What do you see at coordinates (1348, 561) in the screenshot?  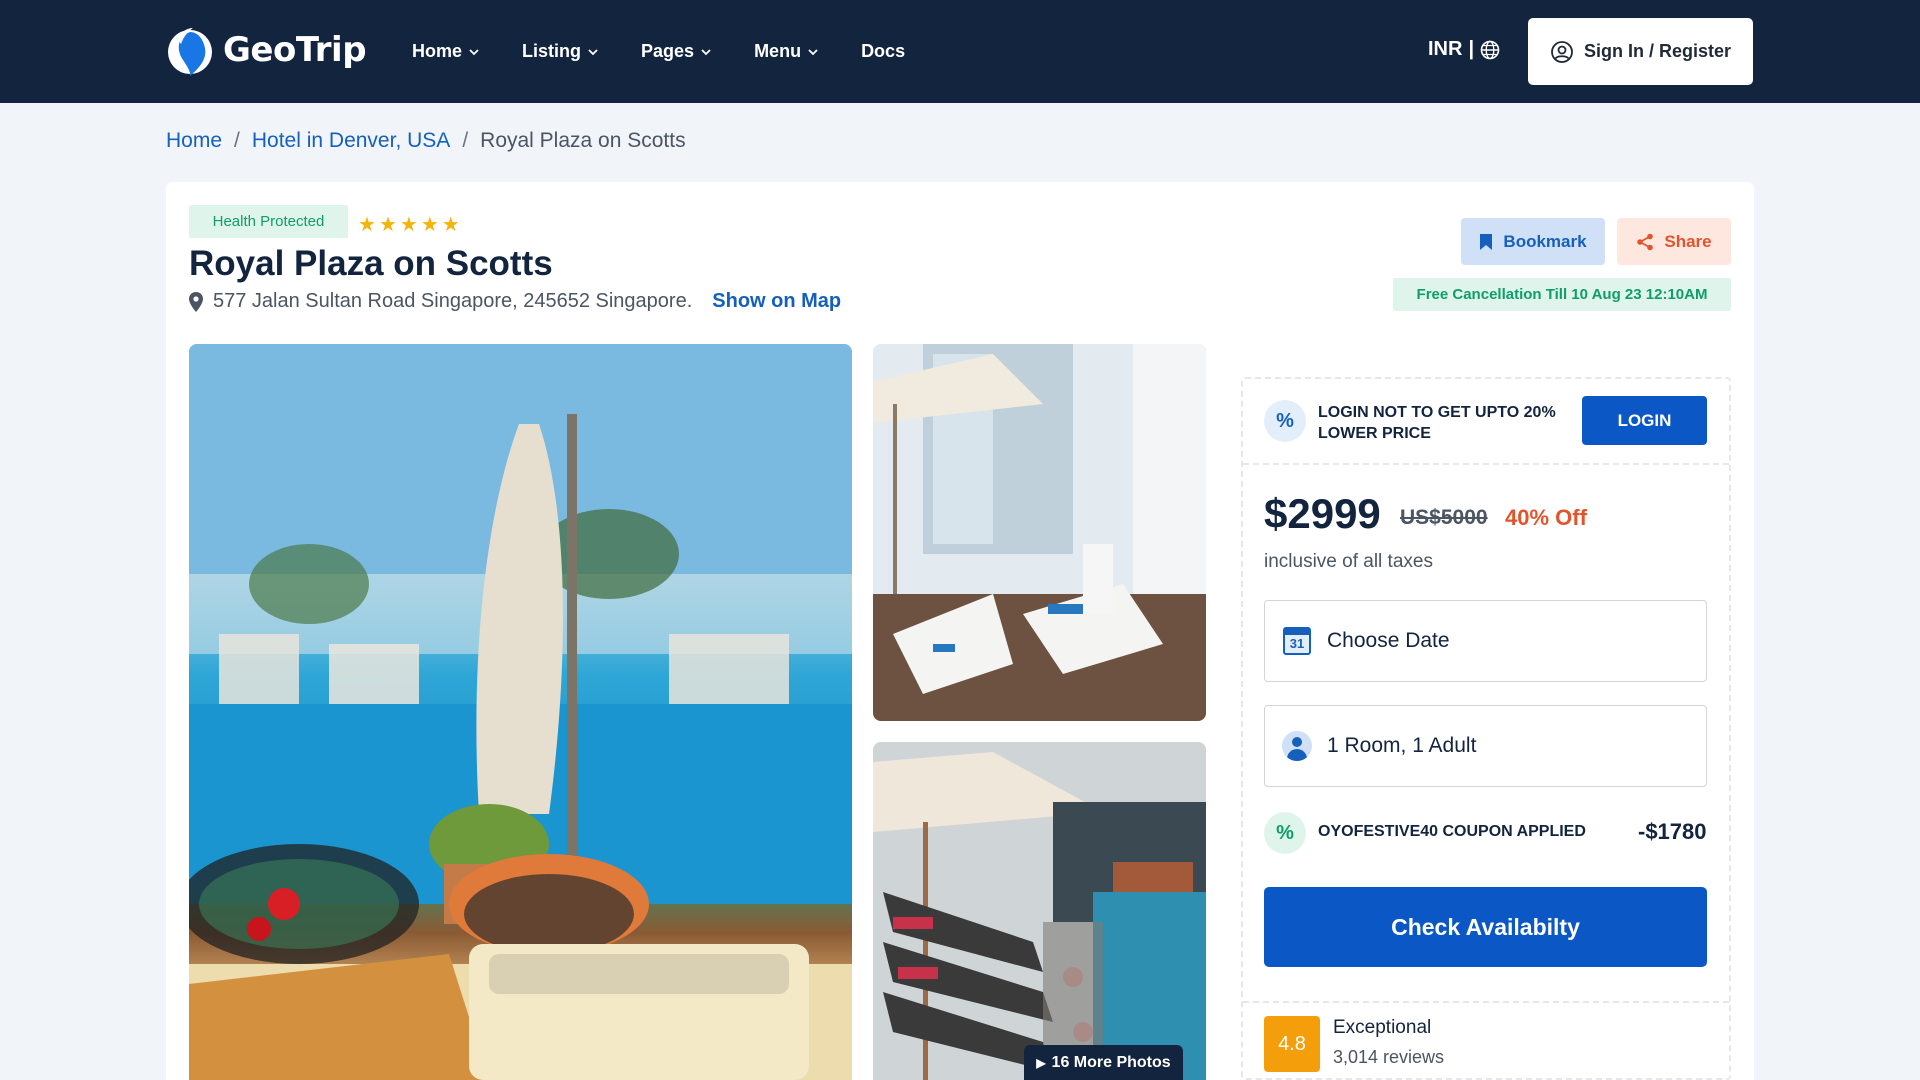 I see `tax-note: inclusive of all taxes` at bounding box center [1348, 561].